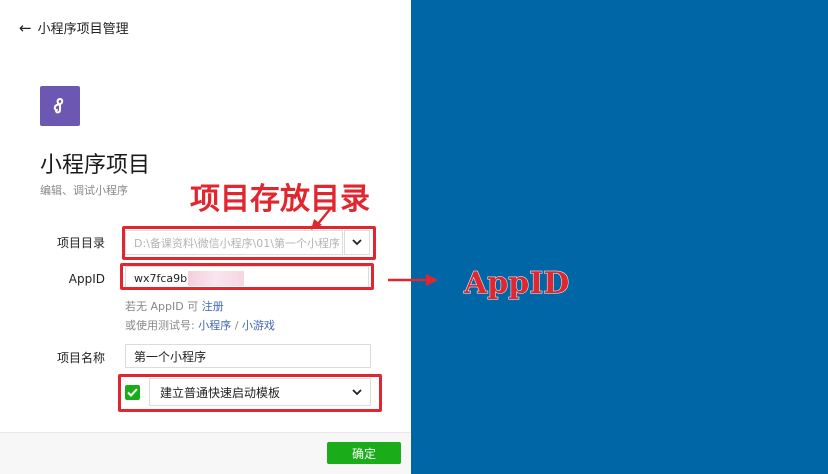 The image size is (828, 474). Describe the element at coordinates (248, 356) in the screenshot. I see `project-name-input: 第一个小程序` at that location.